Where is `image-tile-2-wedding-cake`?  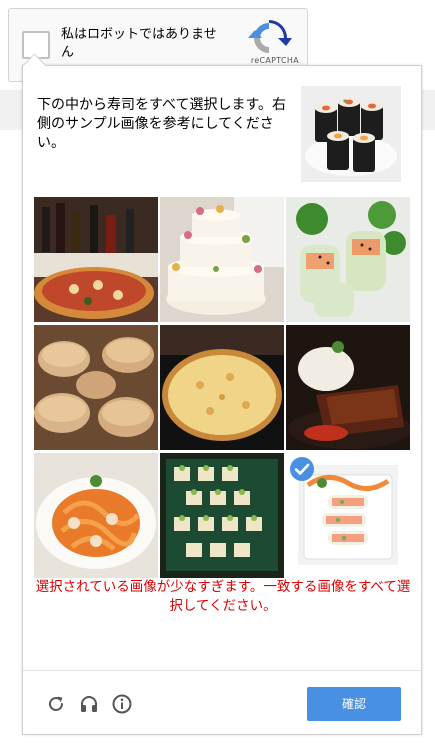
image-tile-2-wedding-cake is located at coordinates (222, 259).